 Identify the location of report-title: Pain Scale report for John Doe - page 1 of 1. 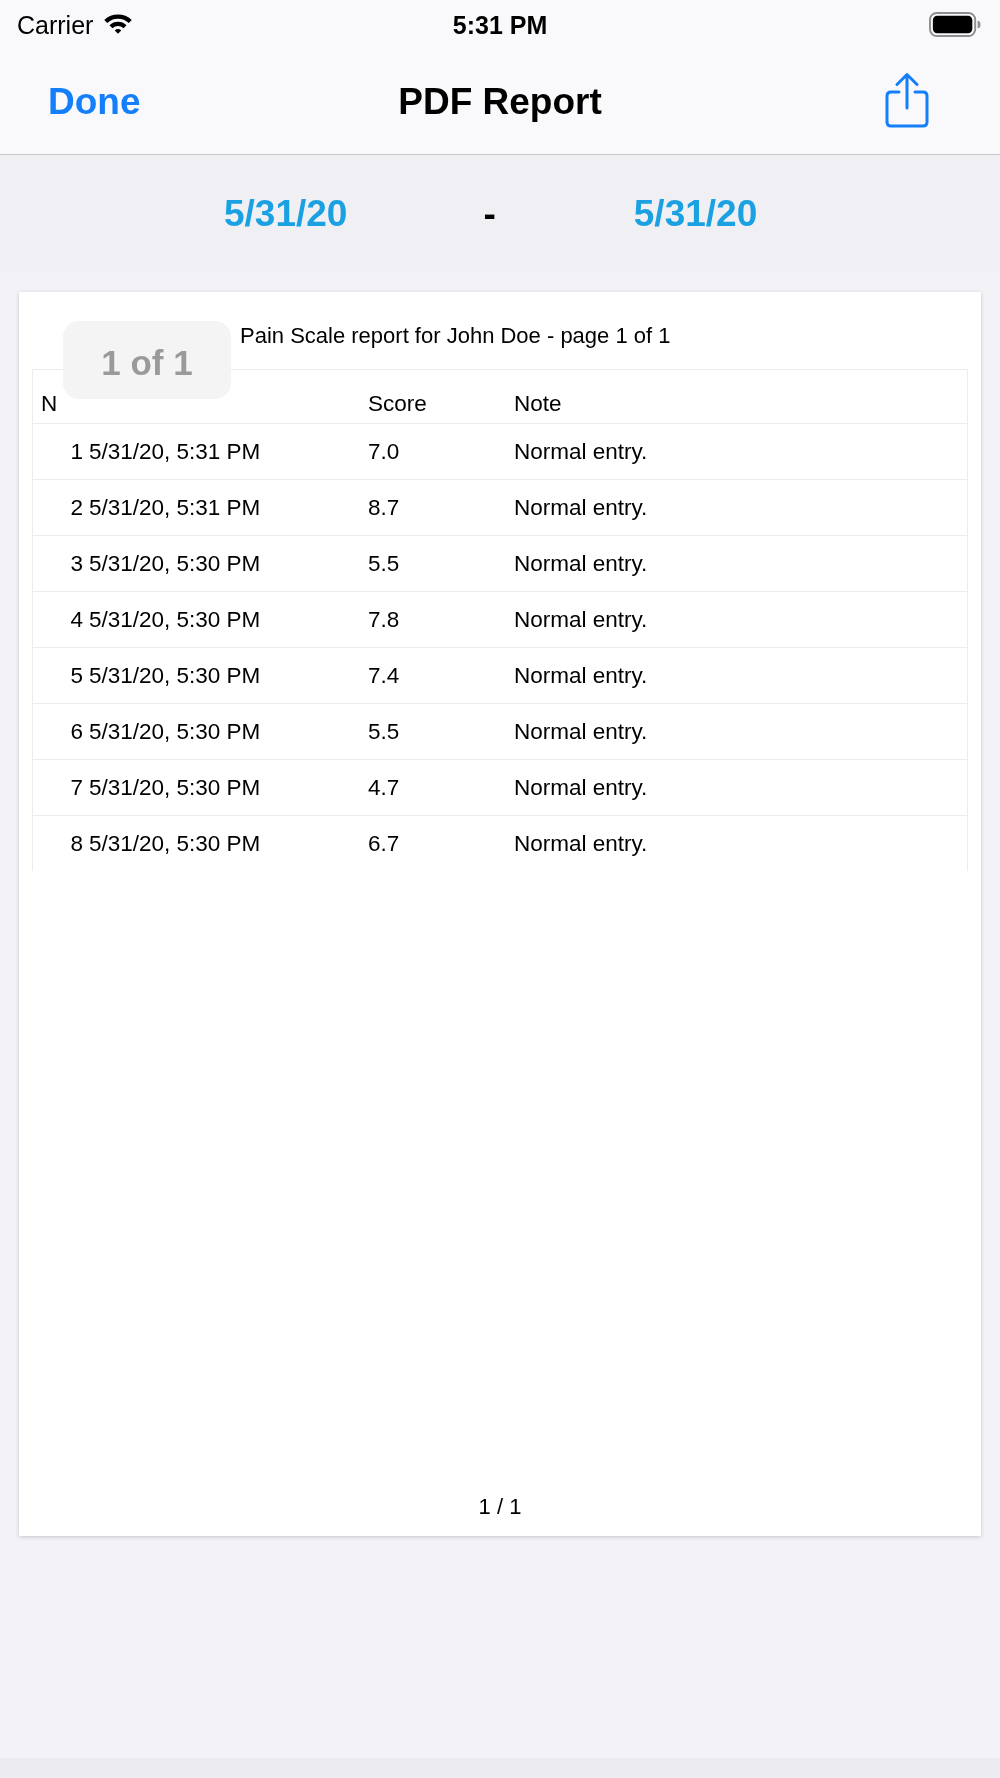
(456, 336).